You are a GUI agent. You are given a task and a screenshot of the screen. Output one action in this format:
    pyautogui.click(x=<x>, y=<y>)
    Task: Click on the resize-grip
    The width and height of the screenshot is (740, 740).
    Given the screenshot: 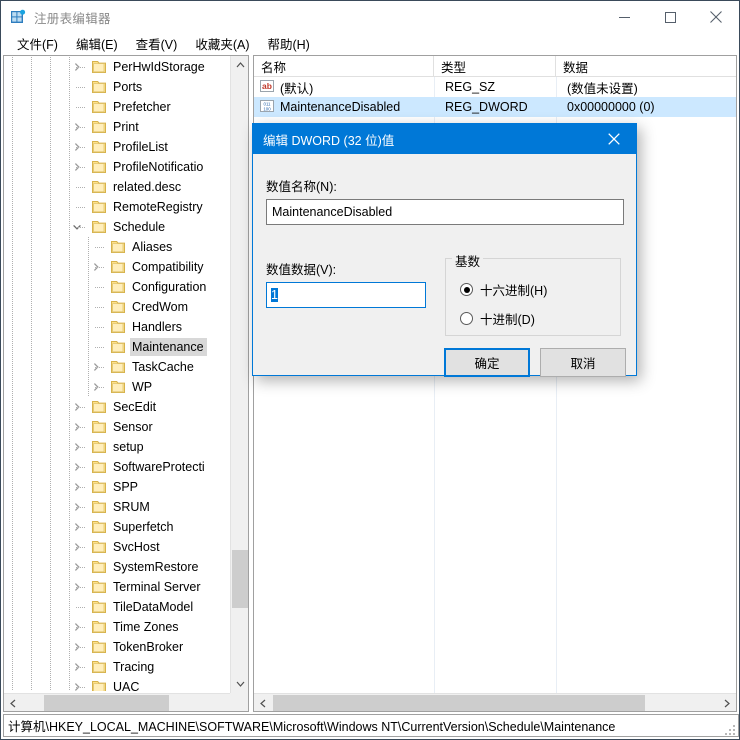 What is the action you would take?
    pyautogui.click(x=730, y=730)
    